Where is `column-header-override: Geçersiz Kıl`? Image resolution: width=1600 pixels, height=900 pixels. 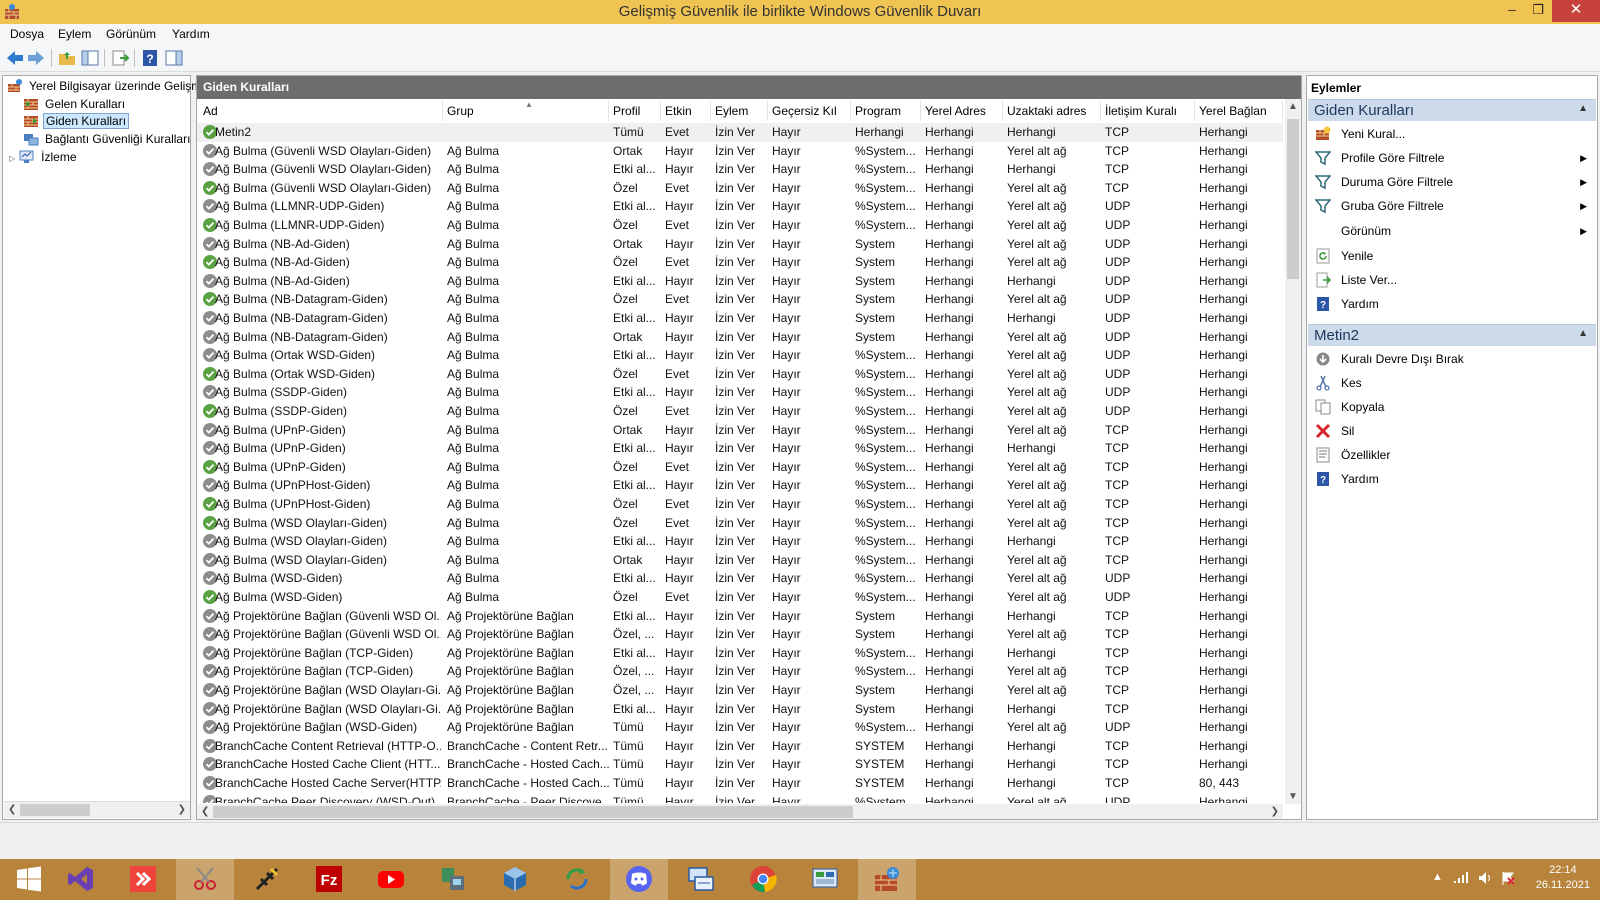 column-header-override: Geçersiz Kıl is located at coordinates (809, 111).